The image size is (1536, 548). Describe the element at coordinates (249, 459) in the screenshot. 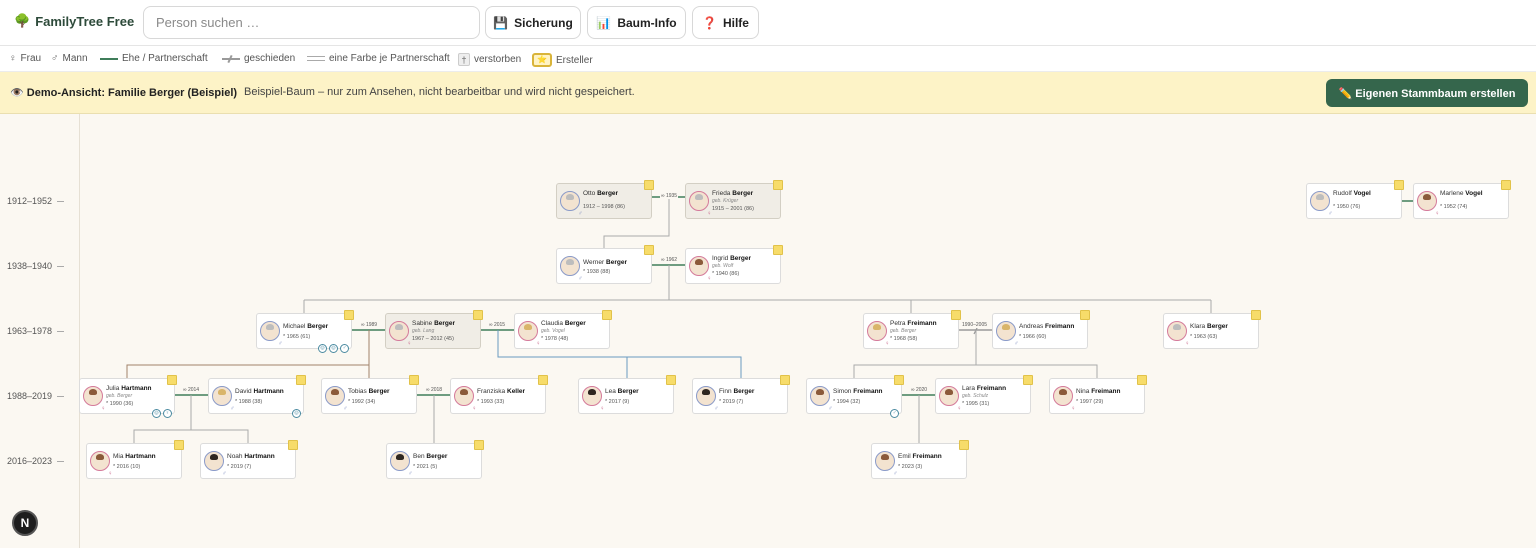

I see `person-card-noah: ♂ Noah Hartmann * 2019 (7)` at that location.